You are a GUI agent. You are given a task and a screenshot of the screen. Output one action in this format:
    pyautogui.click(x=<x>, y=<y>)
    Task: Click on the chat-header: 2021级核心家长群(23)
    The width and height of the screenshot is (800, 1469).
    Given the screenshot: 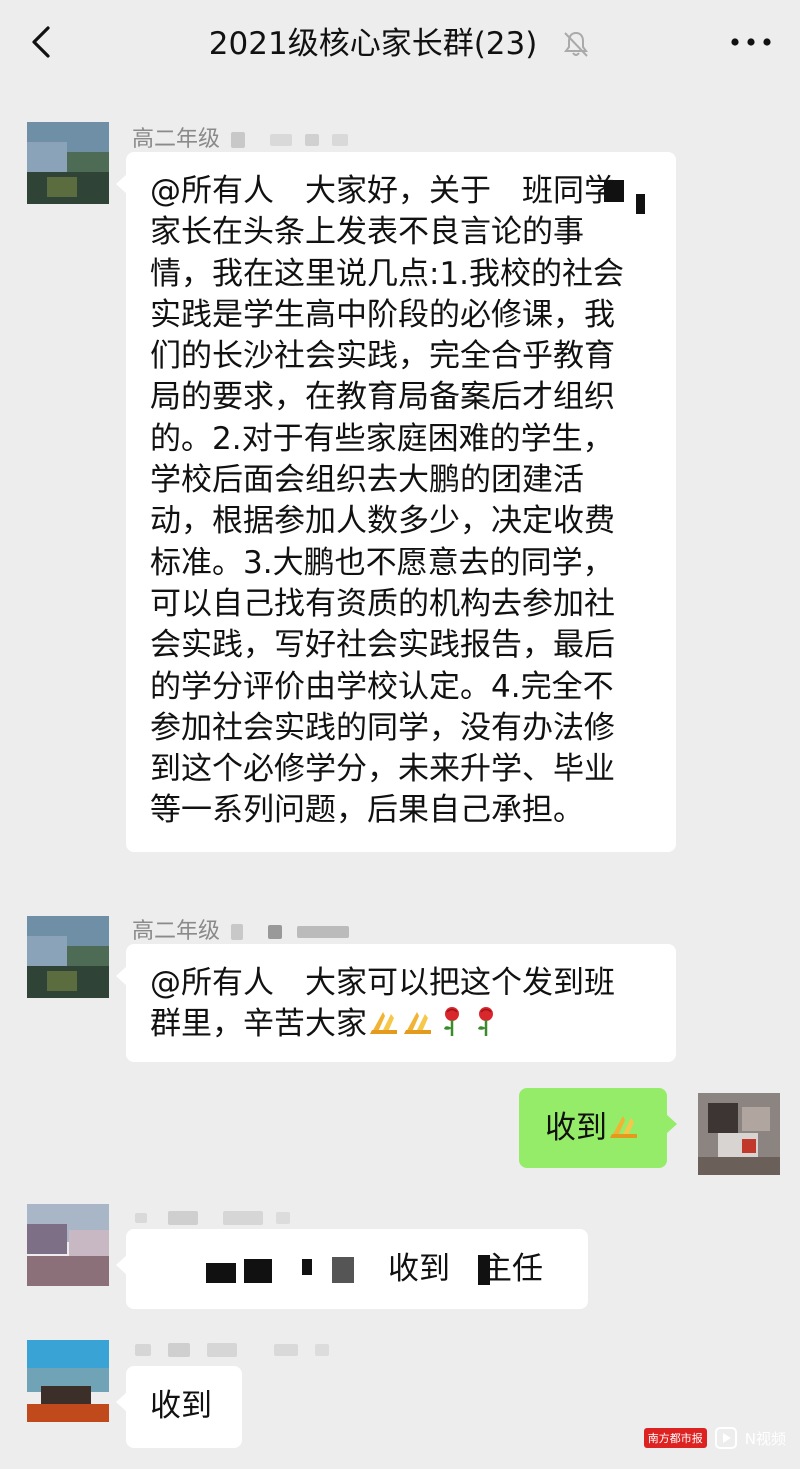 What is the action you would take?
    pyautogui.click(x=400, y=43)
    